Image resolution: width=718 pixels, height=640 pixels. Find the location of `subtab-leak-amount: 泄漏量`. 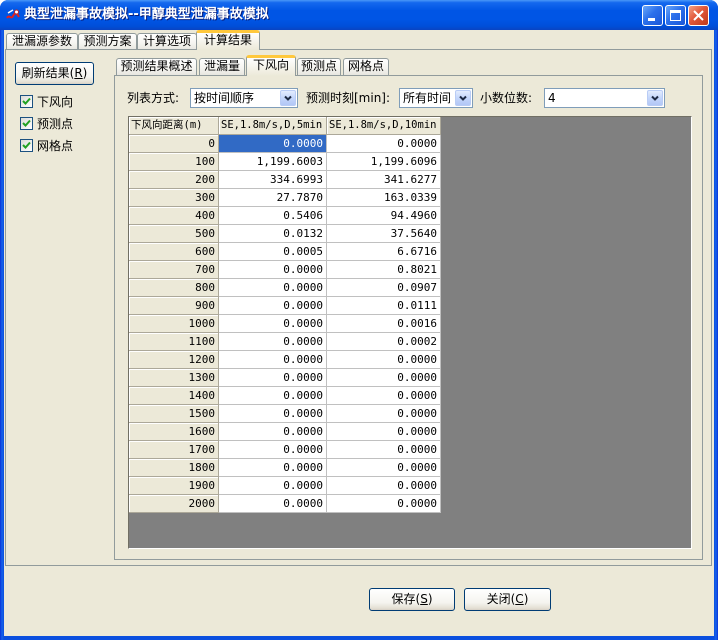

subtab-leak-amount: 泄漏量 is located at coordinates (222, 66).